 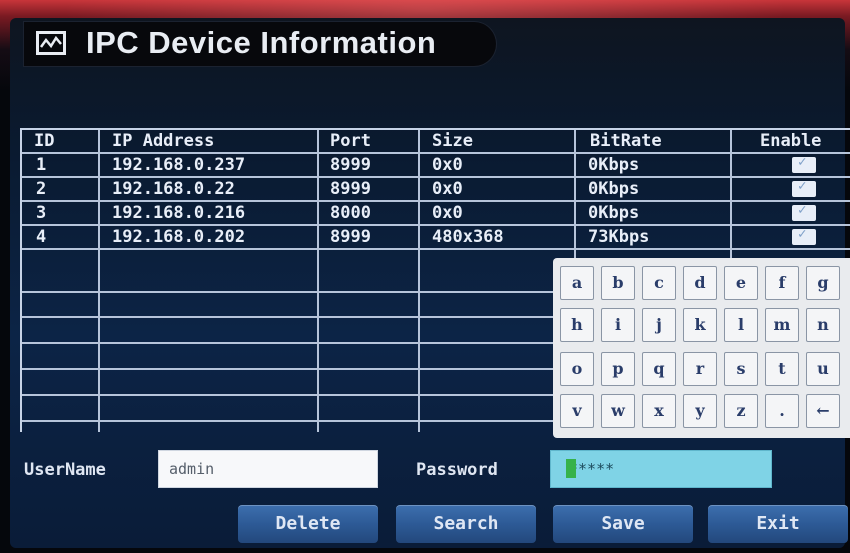 What do you see at coordinates (179, 237) in the screenshot?
I see `cell-ip: 192.168.0.202` at bounding box center [179, 237].